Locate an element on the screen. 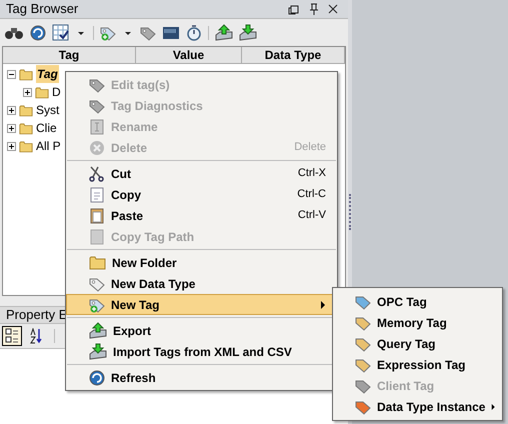 The image size is (508, 424). categorized-button is located at coordinates (12, 336).